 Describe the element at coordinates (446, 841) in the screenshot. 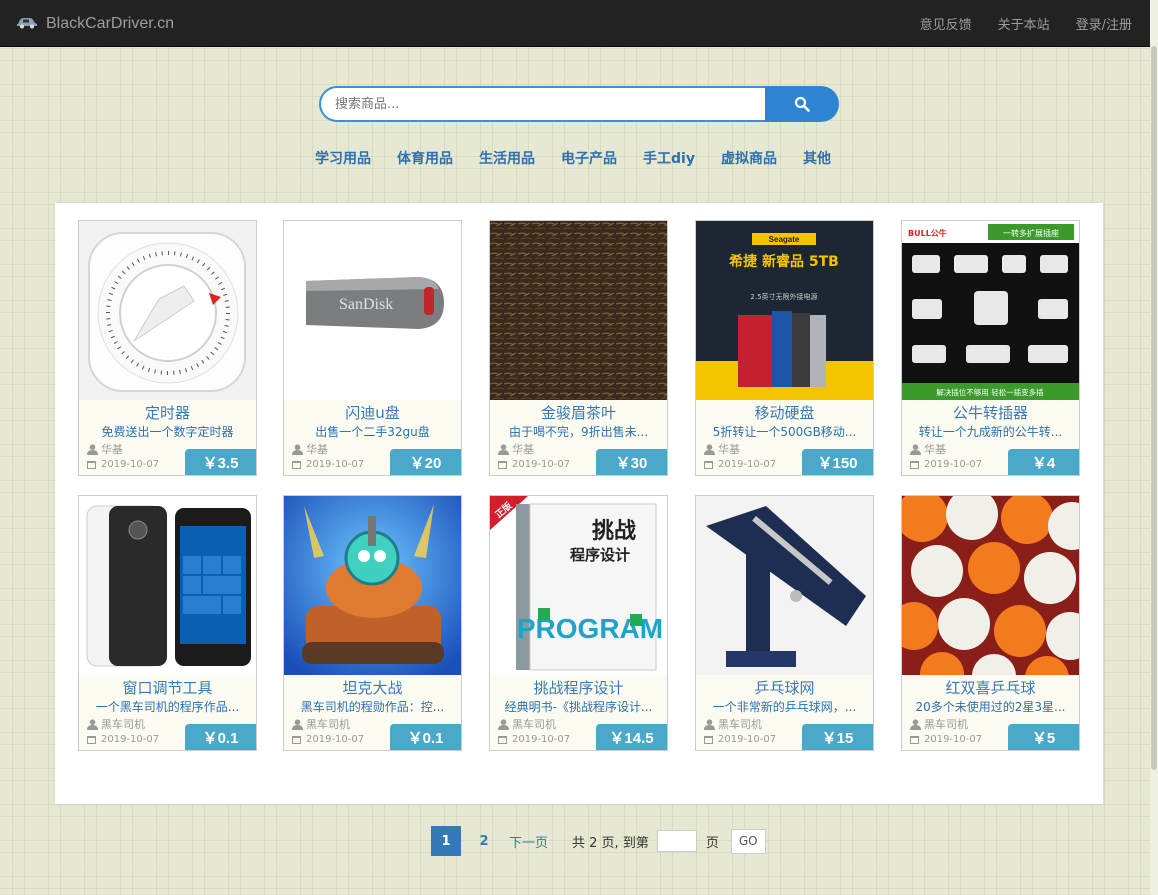

I see `page-current: 1` at that location.